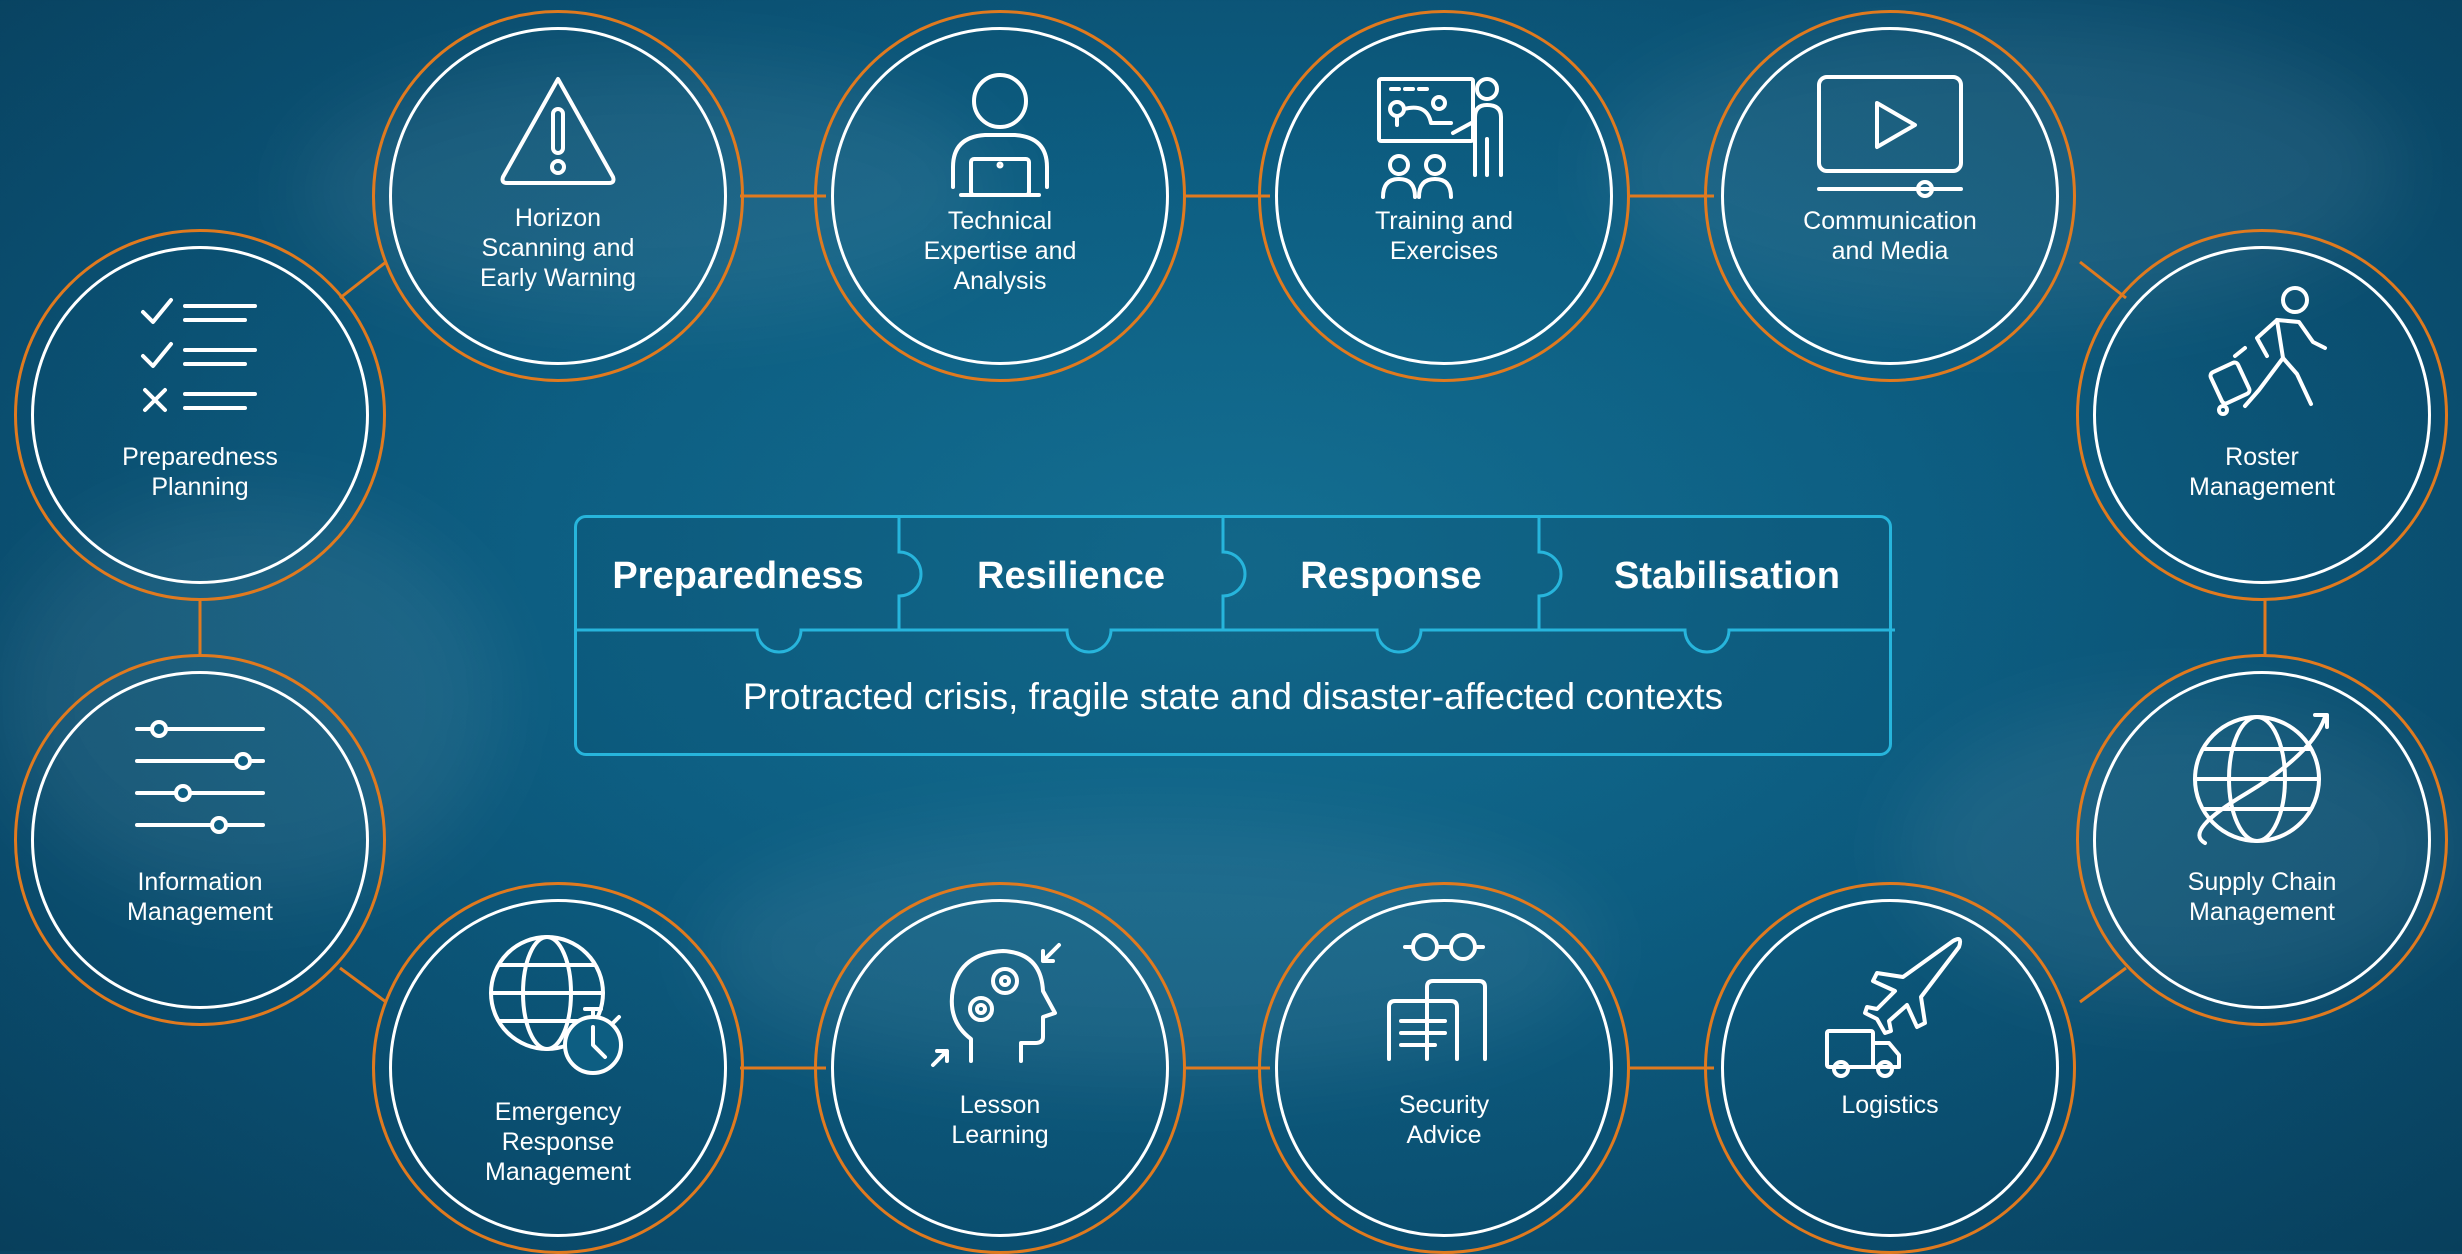 The width and height of the screenshot is (2462, 1254). I want to click on node-label: Training and Exercises, so click(1444, 236).